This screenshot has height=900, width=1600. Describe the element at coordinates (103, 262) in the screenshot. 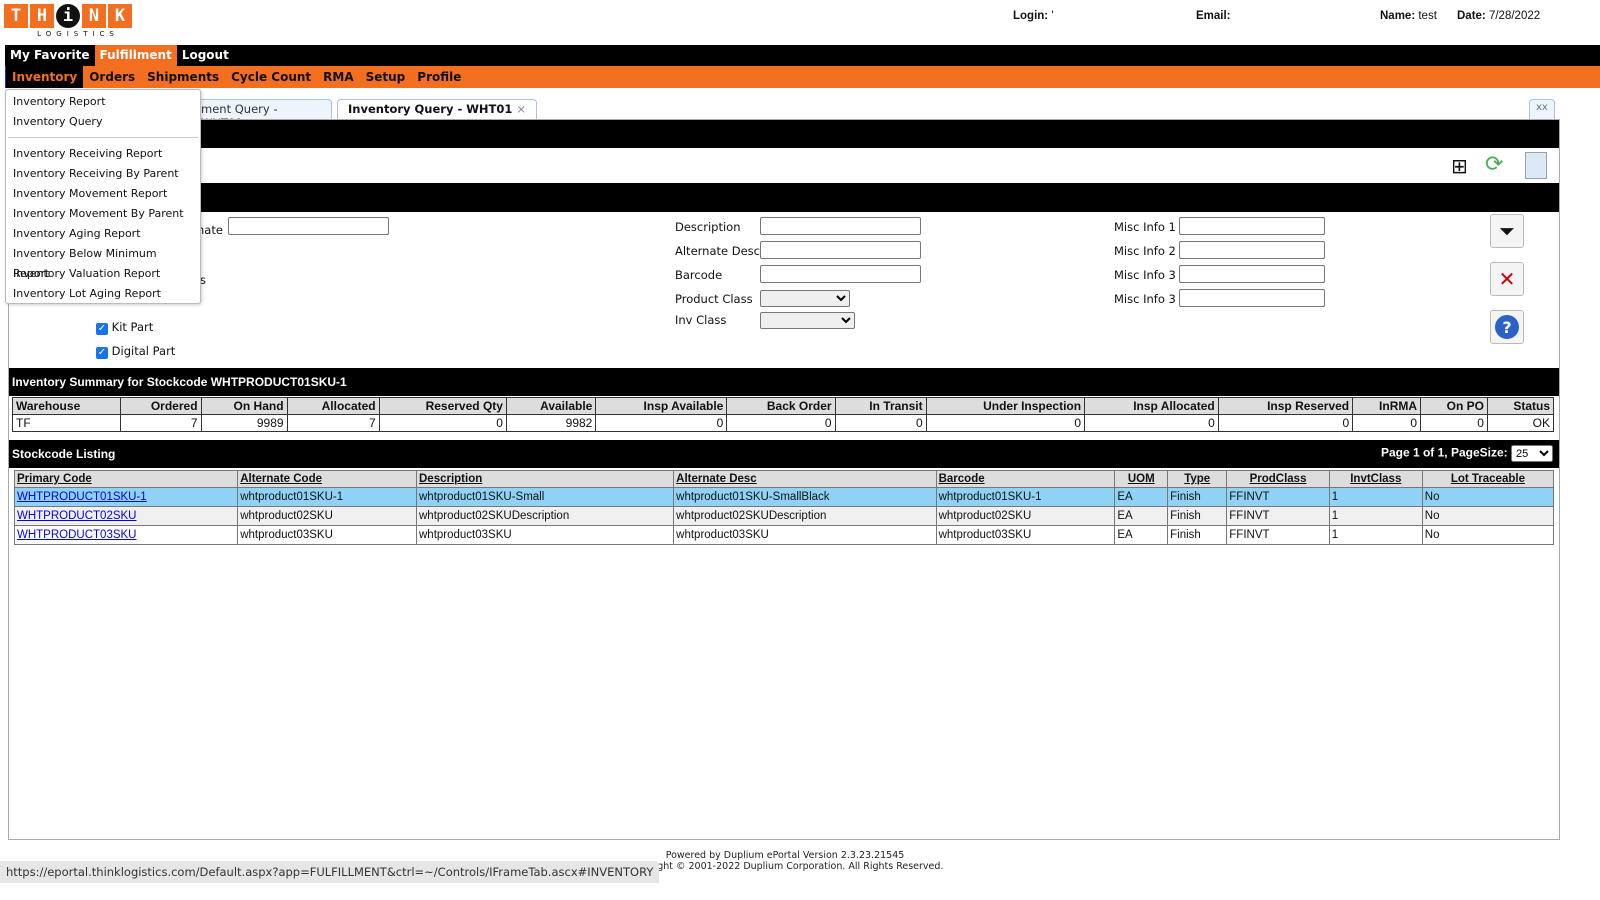

I see `menu-item: Inventory Below Minimum Report` at that location.